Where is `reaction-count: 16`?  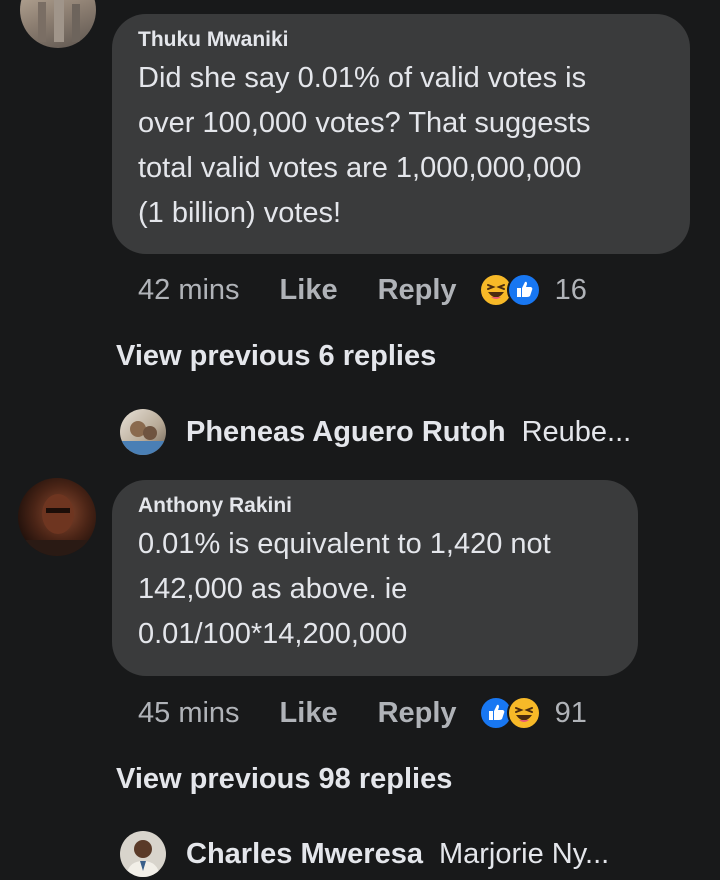
reaction-count: 16 is located at coordinates (571, 290).